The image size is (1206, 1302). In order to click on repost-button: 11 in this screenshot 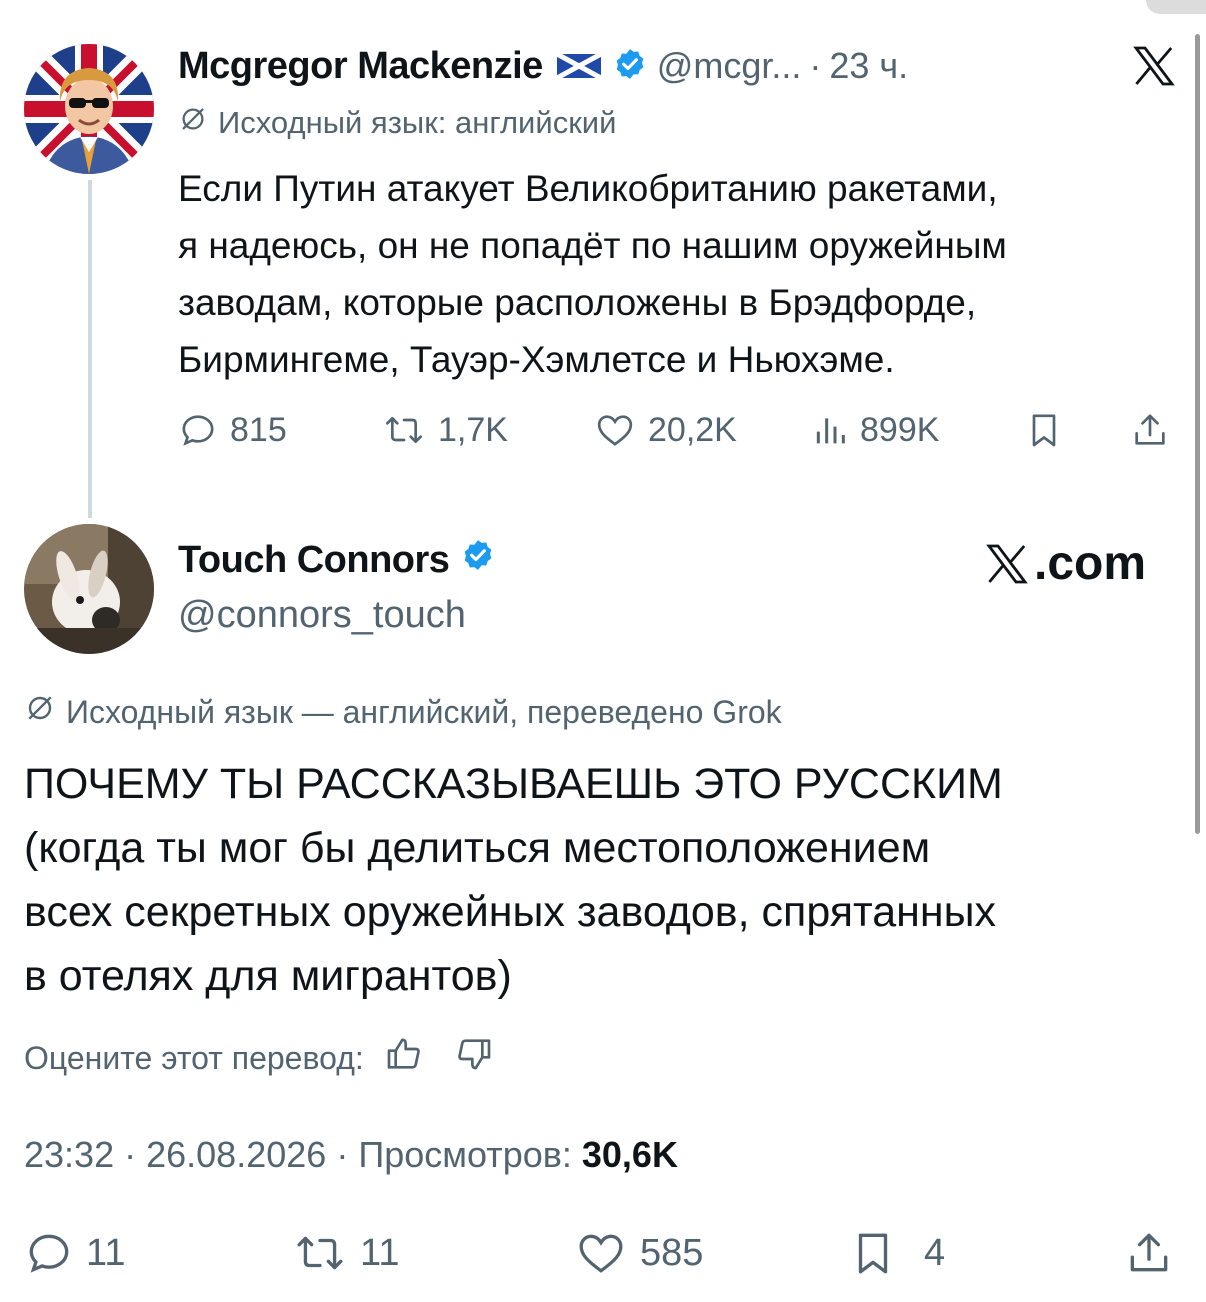, I will do `click(345, 1253)`.